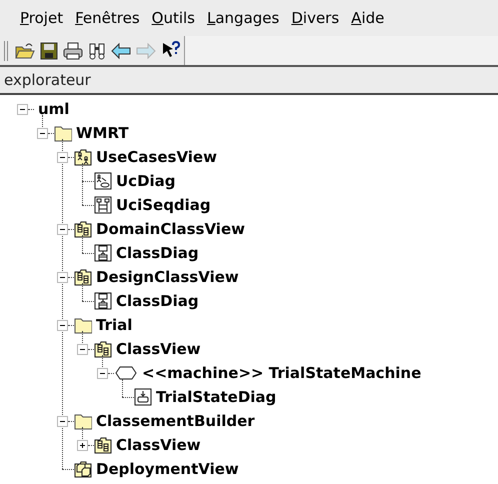  What do you see at coordinates (82, 445) in the screenshot?
I see `expand-toggle` at bounding box center [82, 445].